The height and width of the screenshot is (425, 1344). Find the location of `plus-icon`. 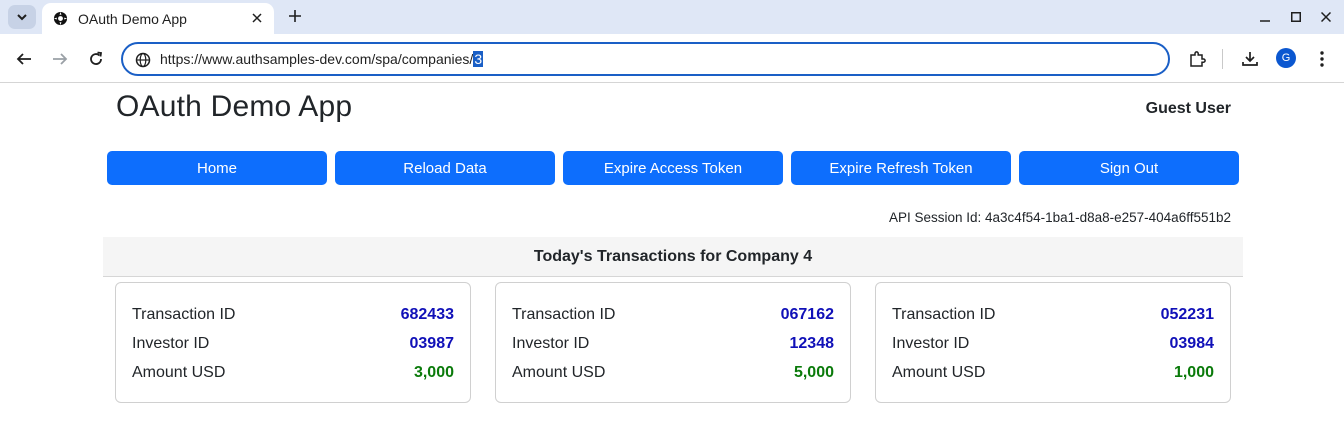

plus-icon is located at coordinates (295, 16).